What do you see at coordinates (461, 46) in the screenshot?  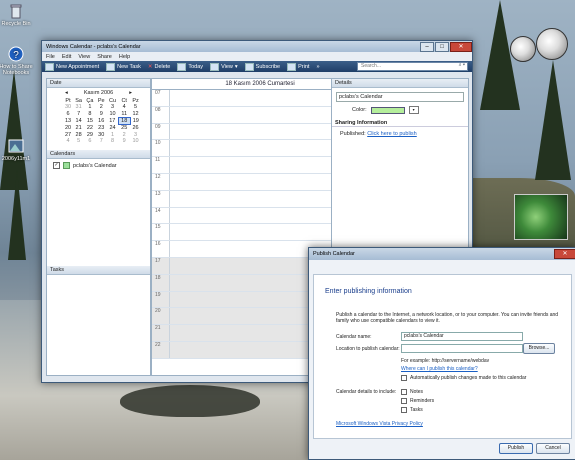 I see `close-button: ✕` at bounding box center [461, 46].